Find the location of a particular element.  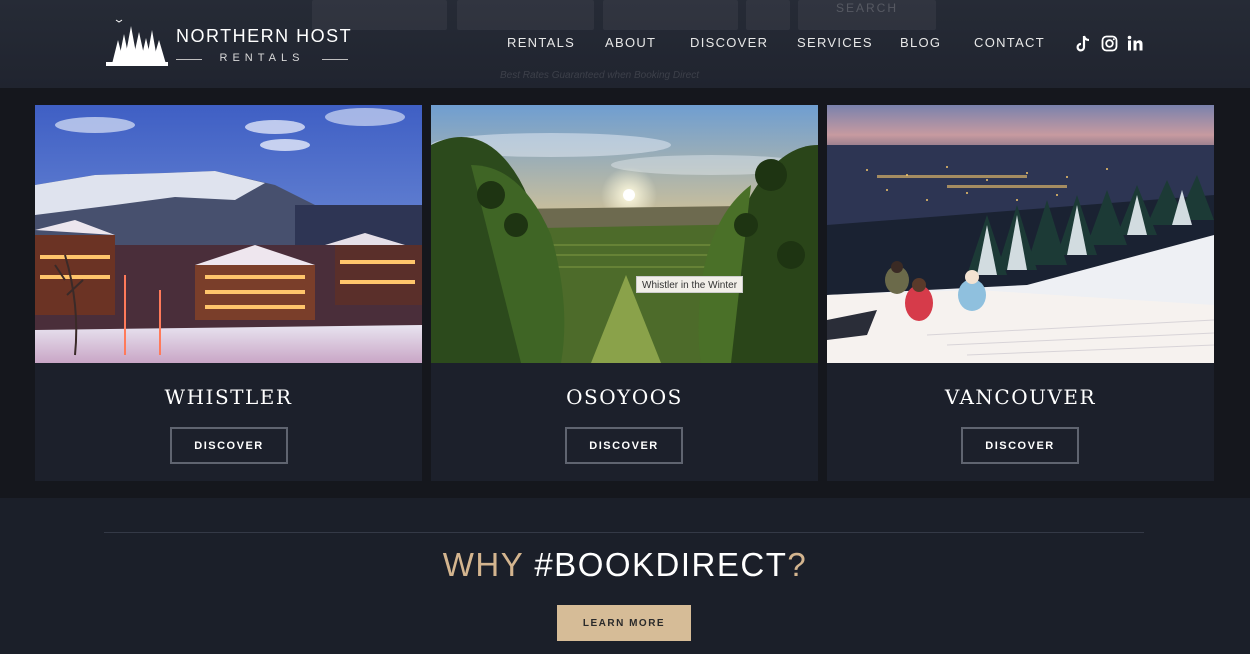

brand-name: NORTHERN HOST is located at coordinates (264, 36).